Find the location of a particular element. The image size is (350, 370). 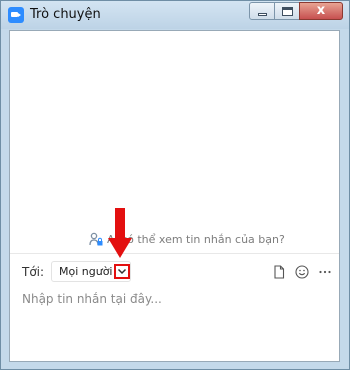

maximize-button is located at coordinates (287, 11).